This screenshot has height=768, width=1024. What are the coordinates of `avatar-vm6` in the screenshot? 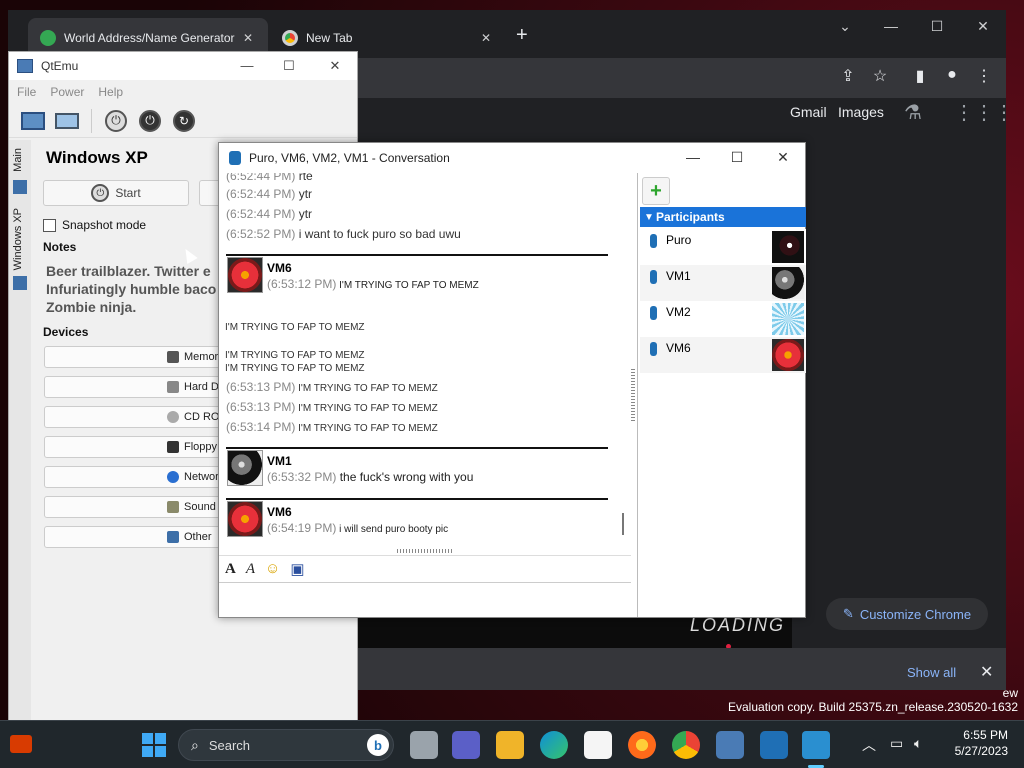 It's located at (245, 275).